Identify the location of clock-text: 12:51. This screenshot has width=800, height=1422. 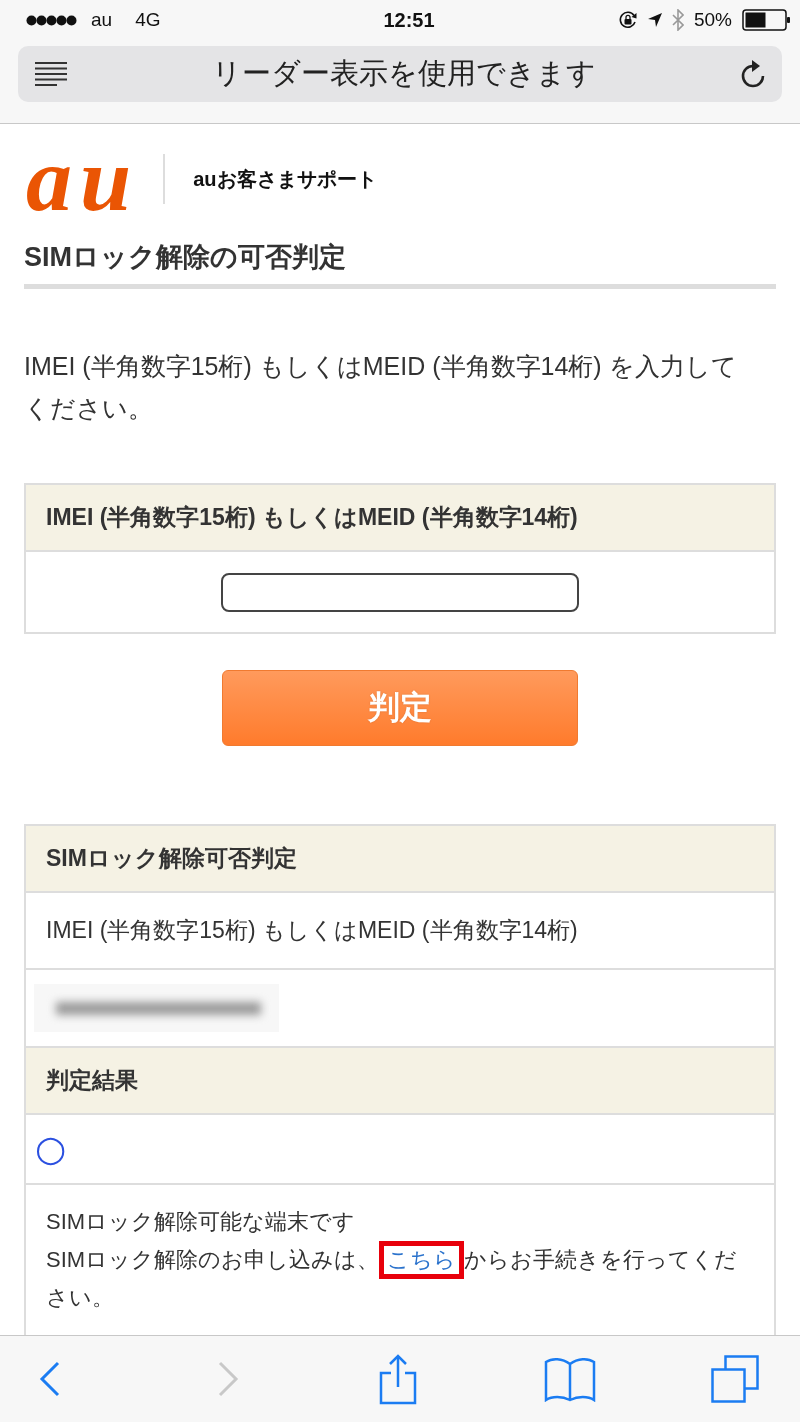
(409, 20).